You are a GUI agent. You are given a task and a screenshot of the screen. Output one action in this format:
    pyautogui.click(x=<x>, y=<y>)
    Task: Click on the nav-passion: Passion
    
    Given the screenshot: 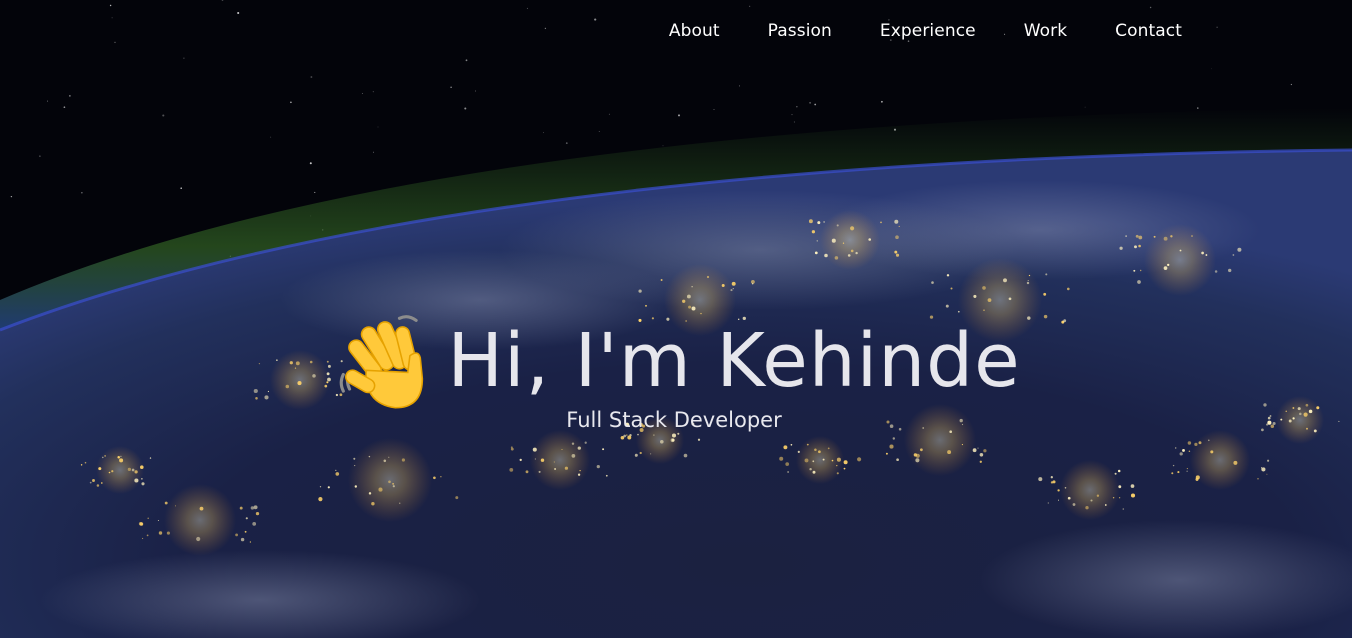 What is the action you would take?
    pyautogui.click(x=800, y=31)
    